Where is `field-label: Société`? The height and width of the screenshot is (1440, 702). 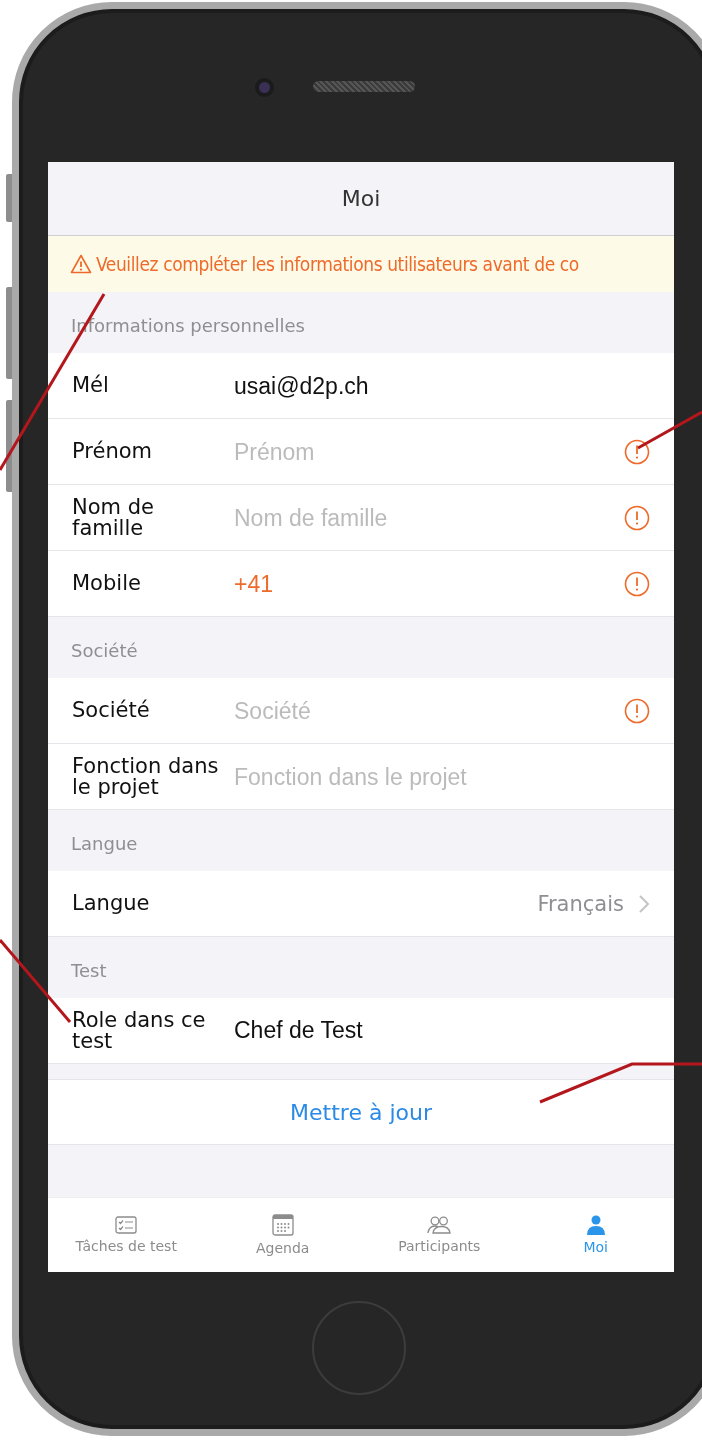
field-label: Société is located at coordinates (111, 710).